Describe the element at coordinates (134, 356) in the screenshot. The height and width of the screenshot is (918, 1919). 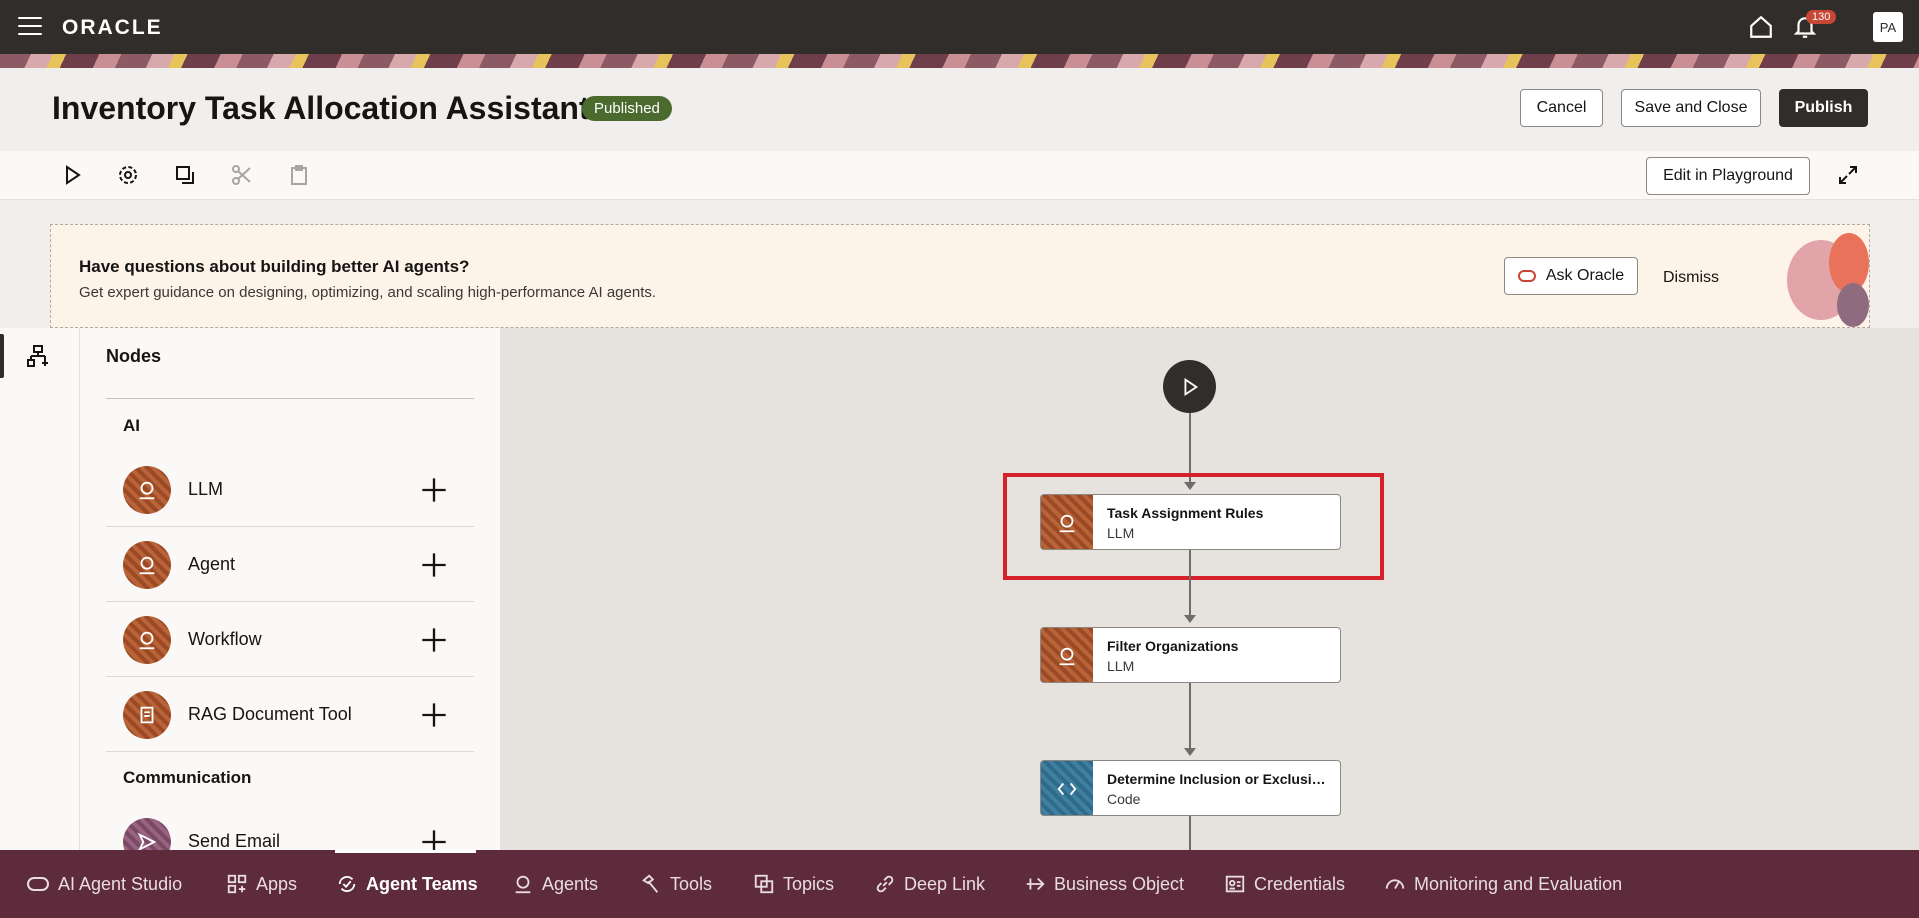
I see `panel-title: Nodes` at that location.